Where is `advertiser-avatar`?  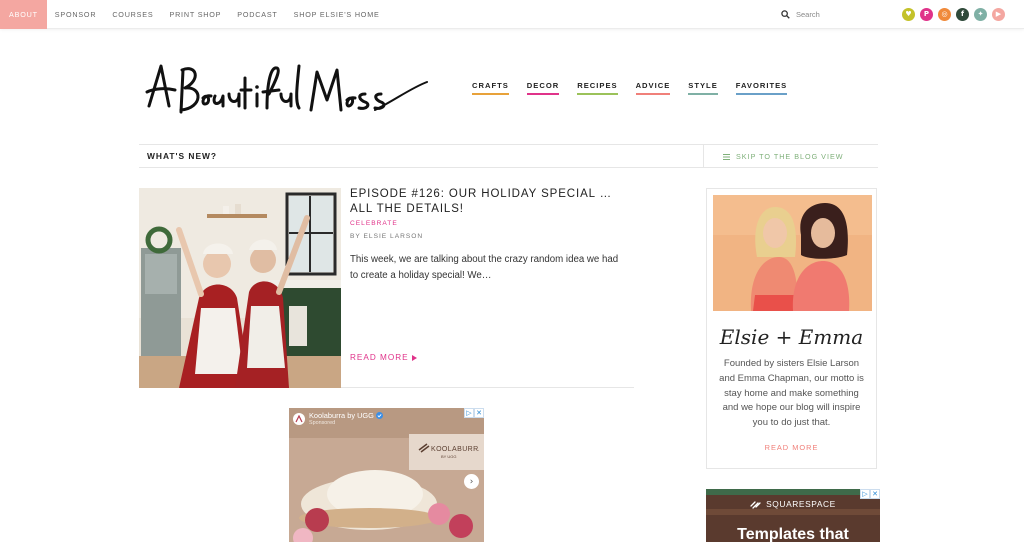 advertiser-avatar is located at coordinates (299, 419).